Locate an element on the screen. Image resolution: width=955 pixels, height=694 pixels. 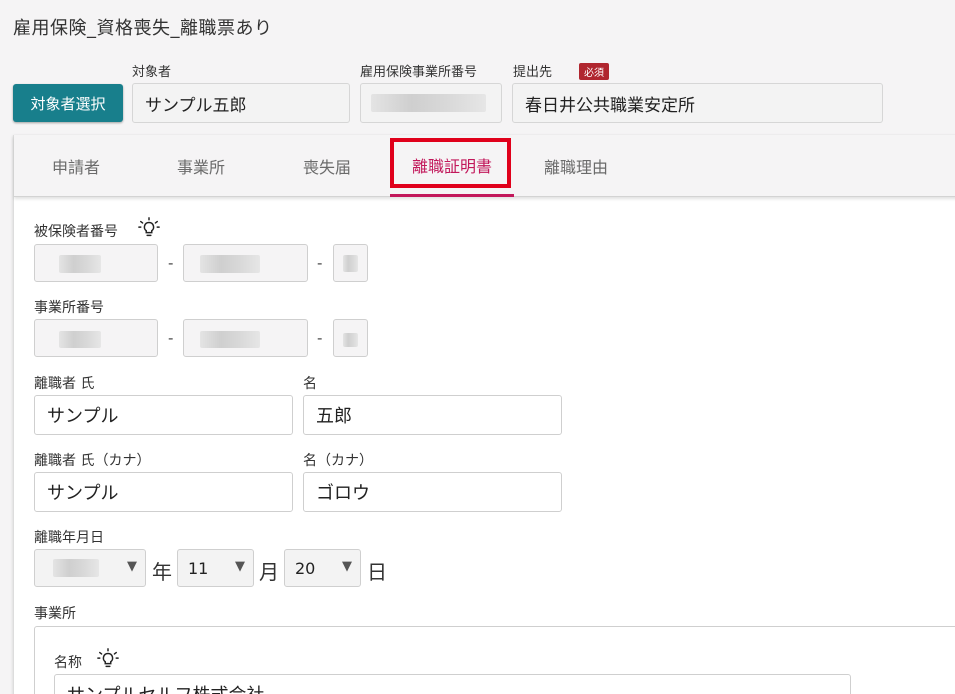
submit-to-label: 提出先 is located at coordinates (533, 72).